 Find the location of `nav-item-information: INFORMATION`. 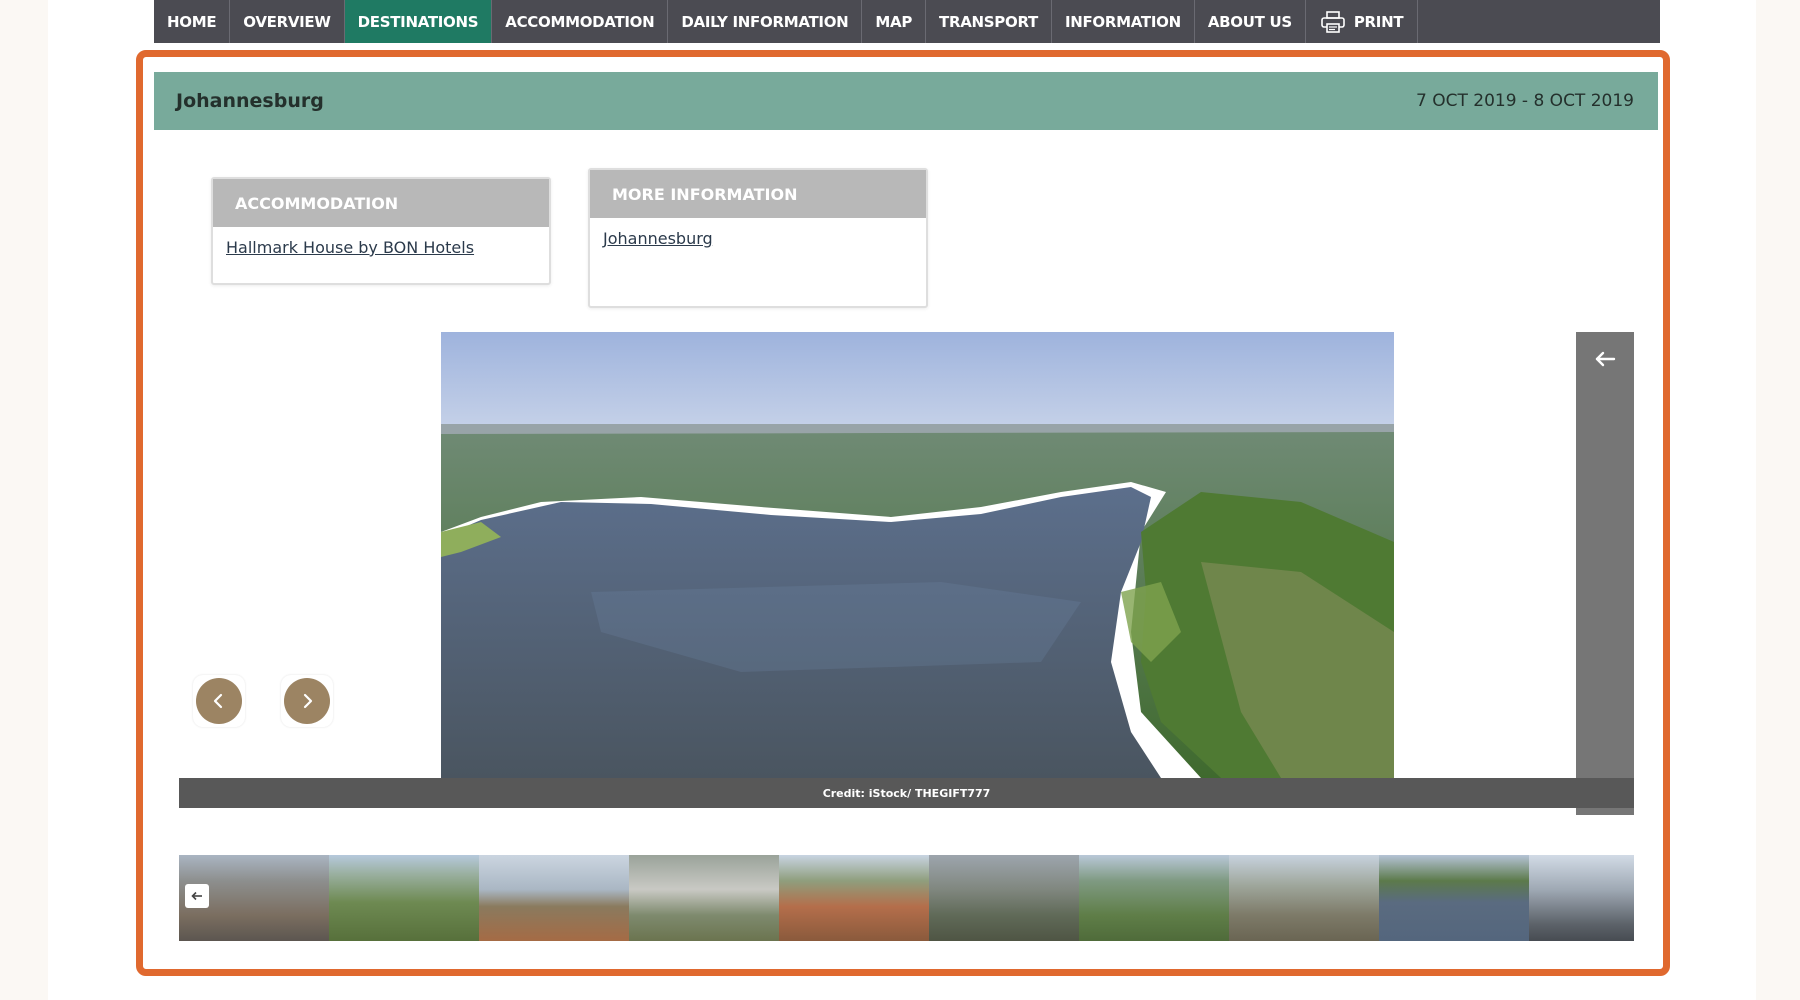

nav-item-information: INFORMATION is located at coordinates (1123, 21).